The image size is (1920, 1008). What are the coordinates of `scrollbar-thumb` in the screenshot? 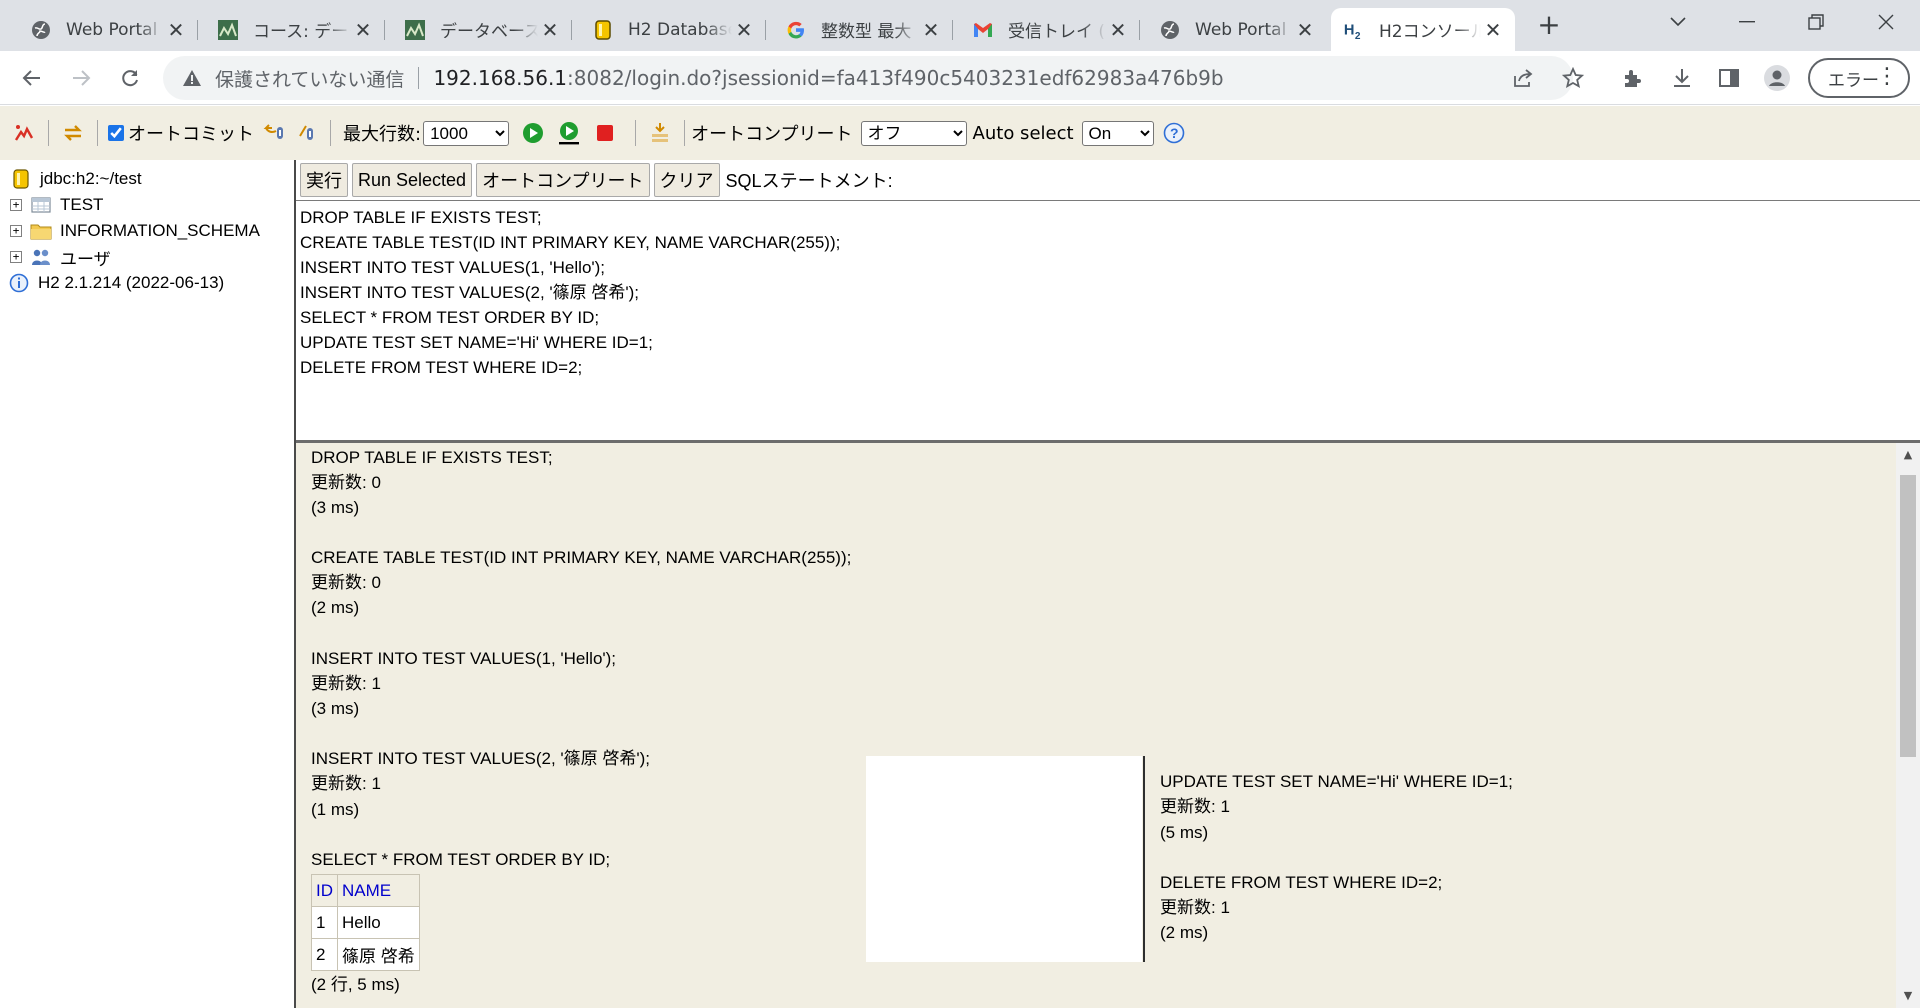 It's located at (1908, 616).